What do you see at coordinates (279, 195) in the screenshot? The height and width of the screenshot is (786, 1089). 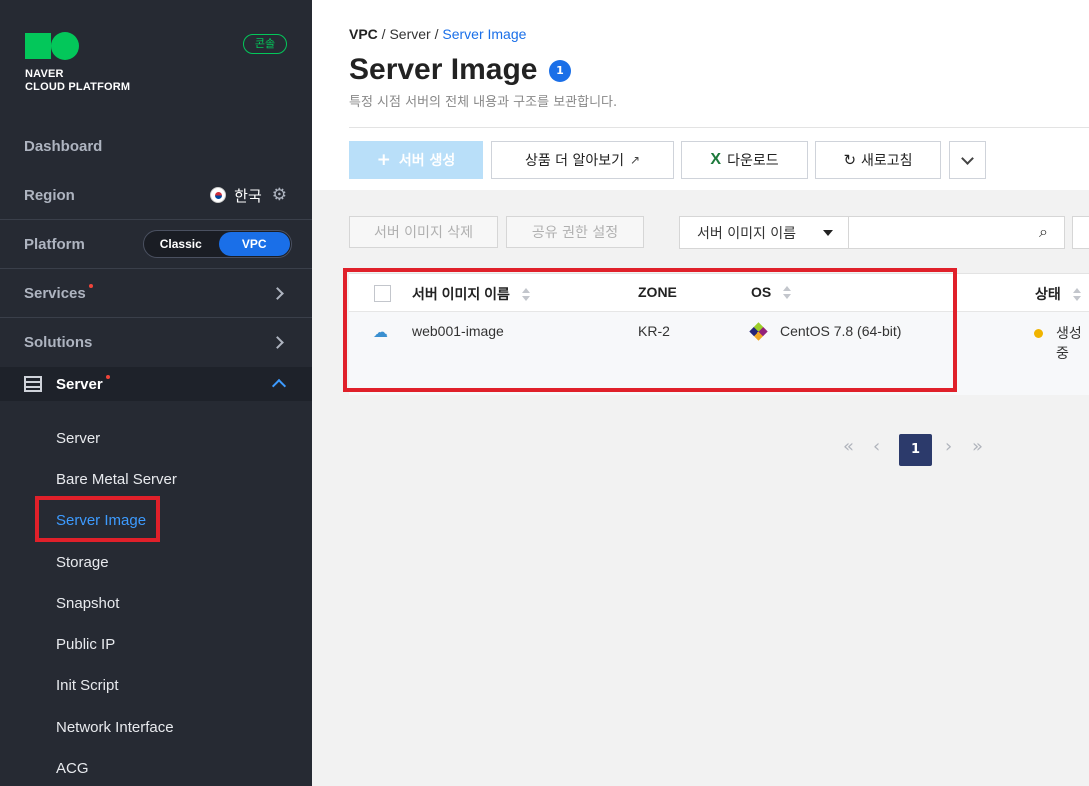 I see `gear-icon: ⚙` at bounding box center [279, 195].